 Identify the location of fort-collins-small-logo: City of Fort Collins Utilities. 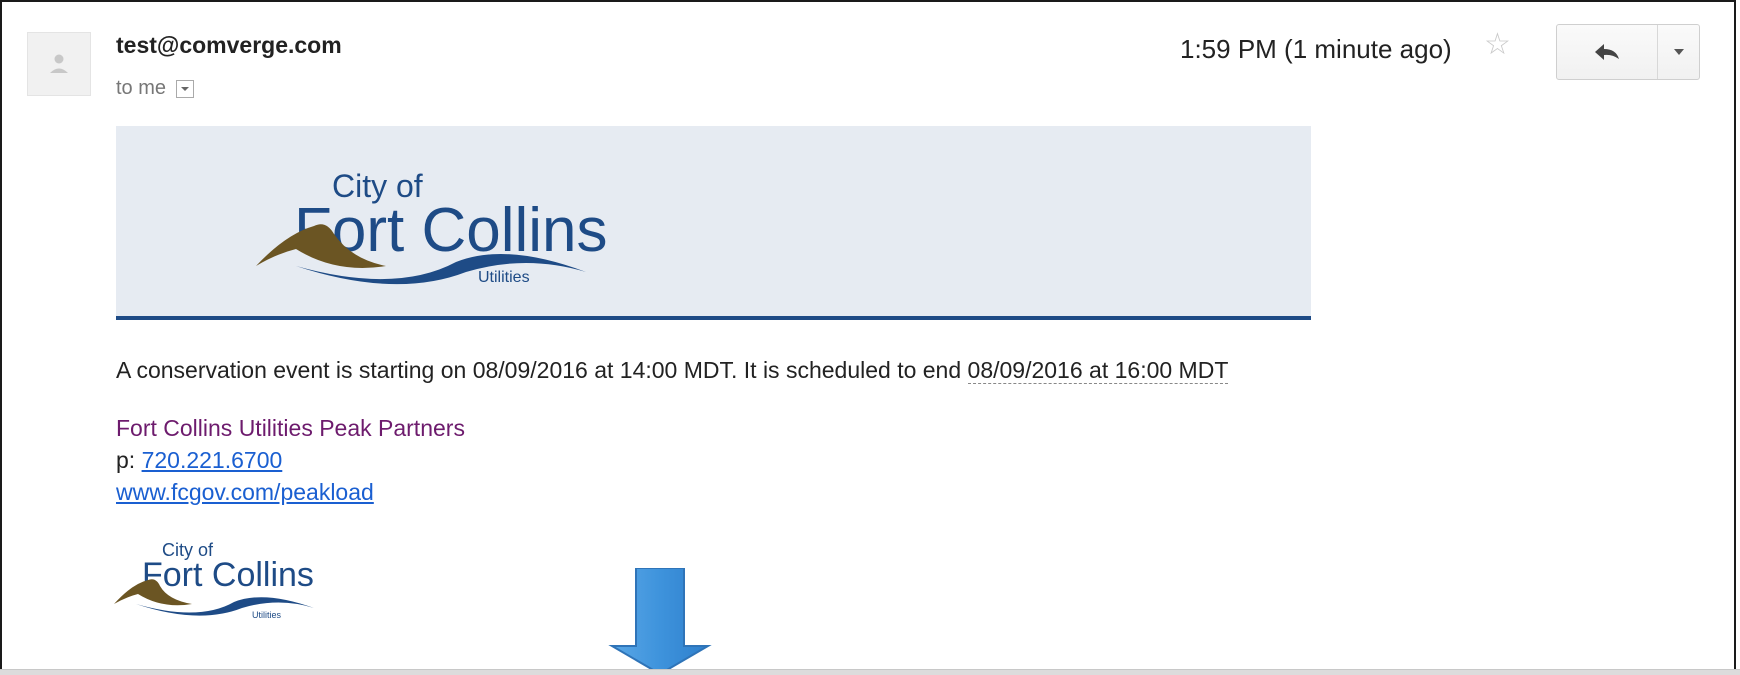
(214, 580).